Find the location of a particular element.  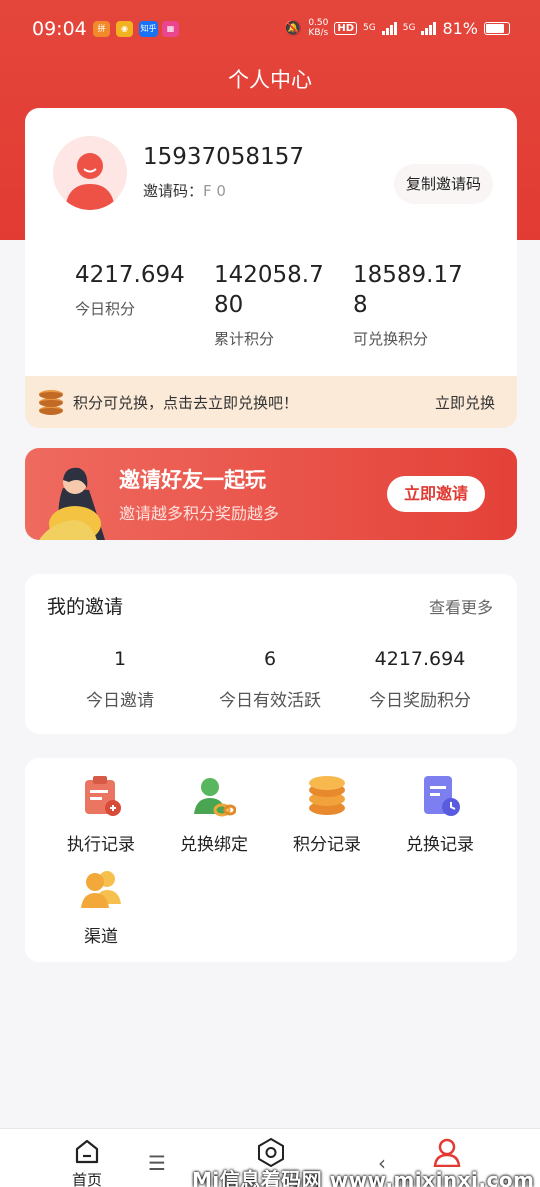

battery-icon is located at coordinates (497, 28).